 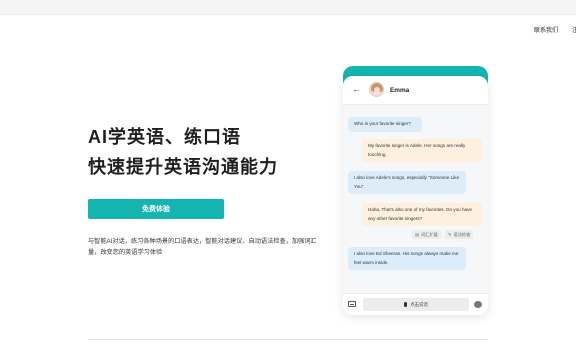 What do you see at coordinates (415, 90) in the screenshot?
I see `chat-header: ← Emma` at bounding box center [415, 90].